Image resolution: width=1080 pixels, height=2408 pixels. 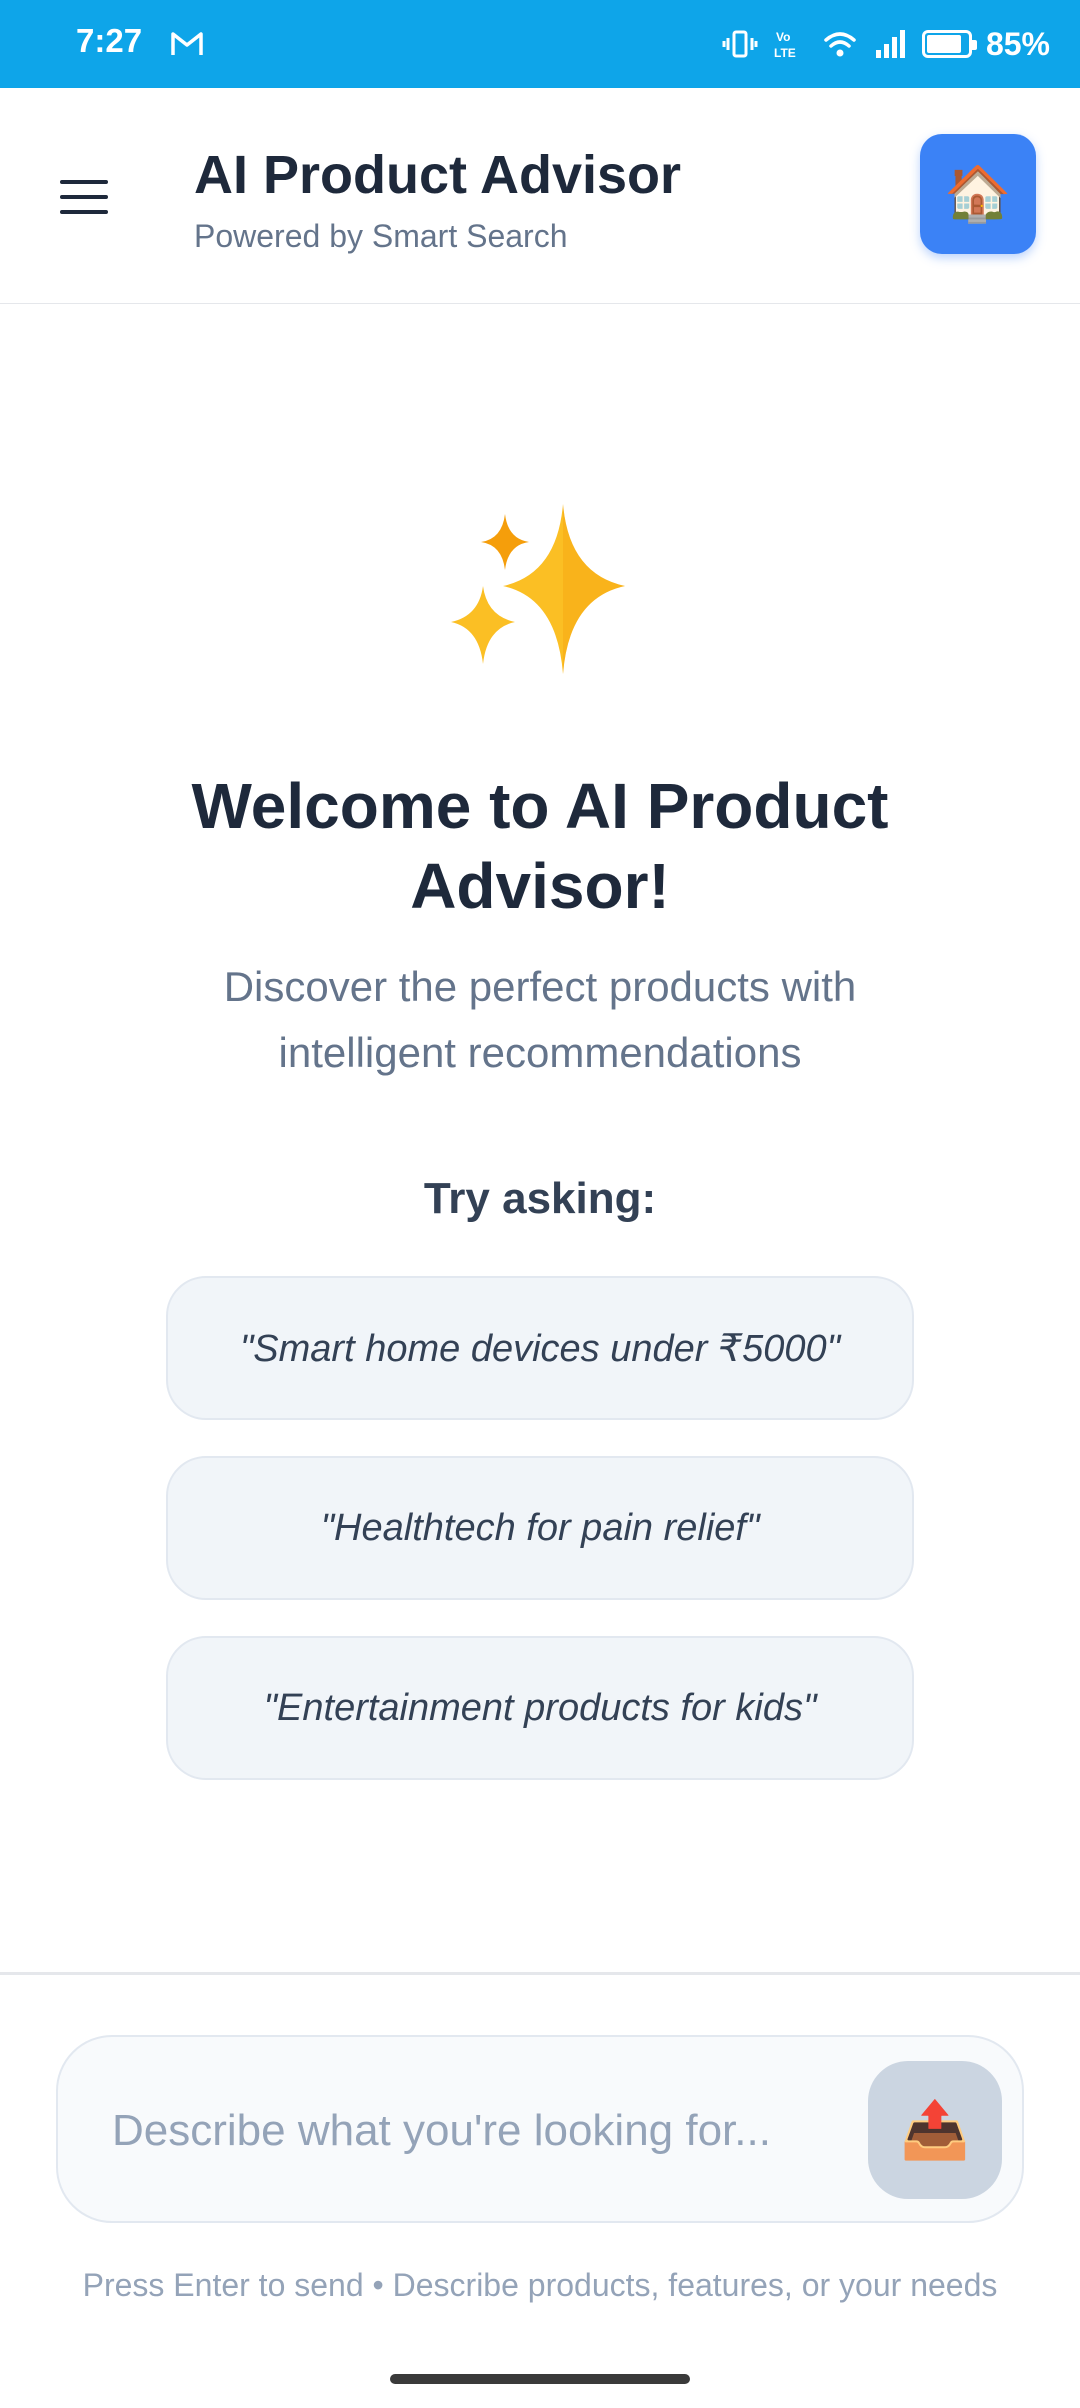 What do you see at coordinates (540, 1528) in the screenshot?
I see `suggestion-chip: "Healthtech for pain relief"` at bounding box center [540, 1528].